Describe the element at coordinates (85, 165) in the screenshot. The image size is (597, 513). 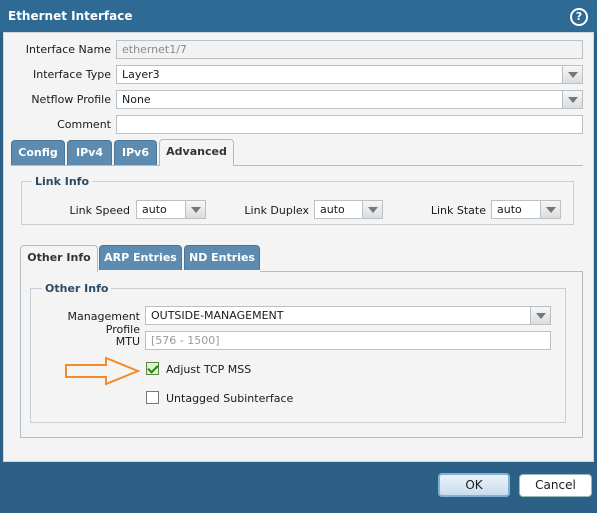
I see `tab-underline-left` at that location.